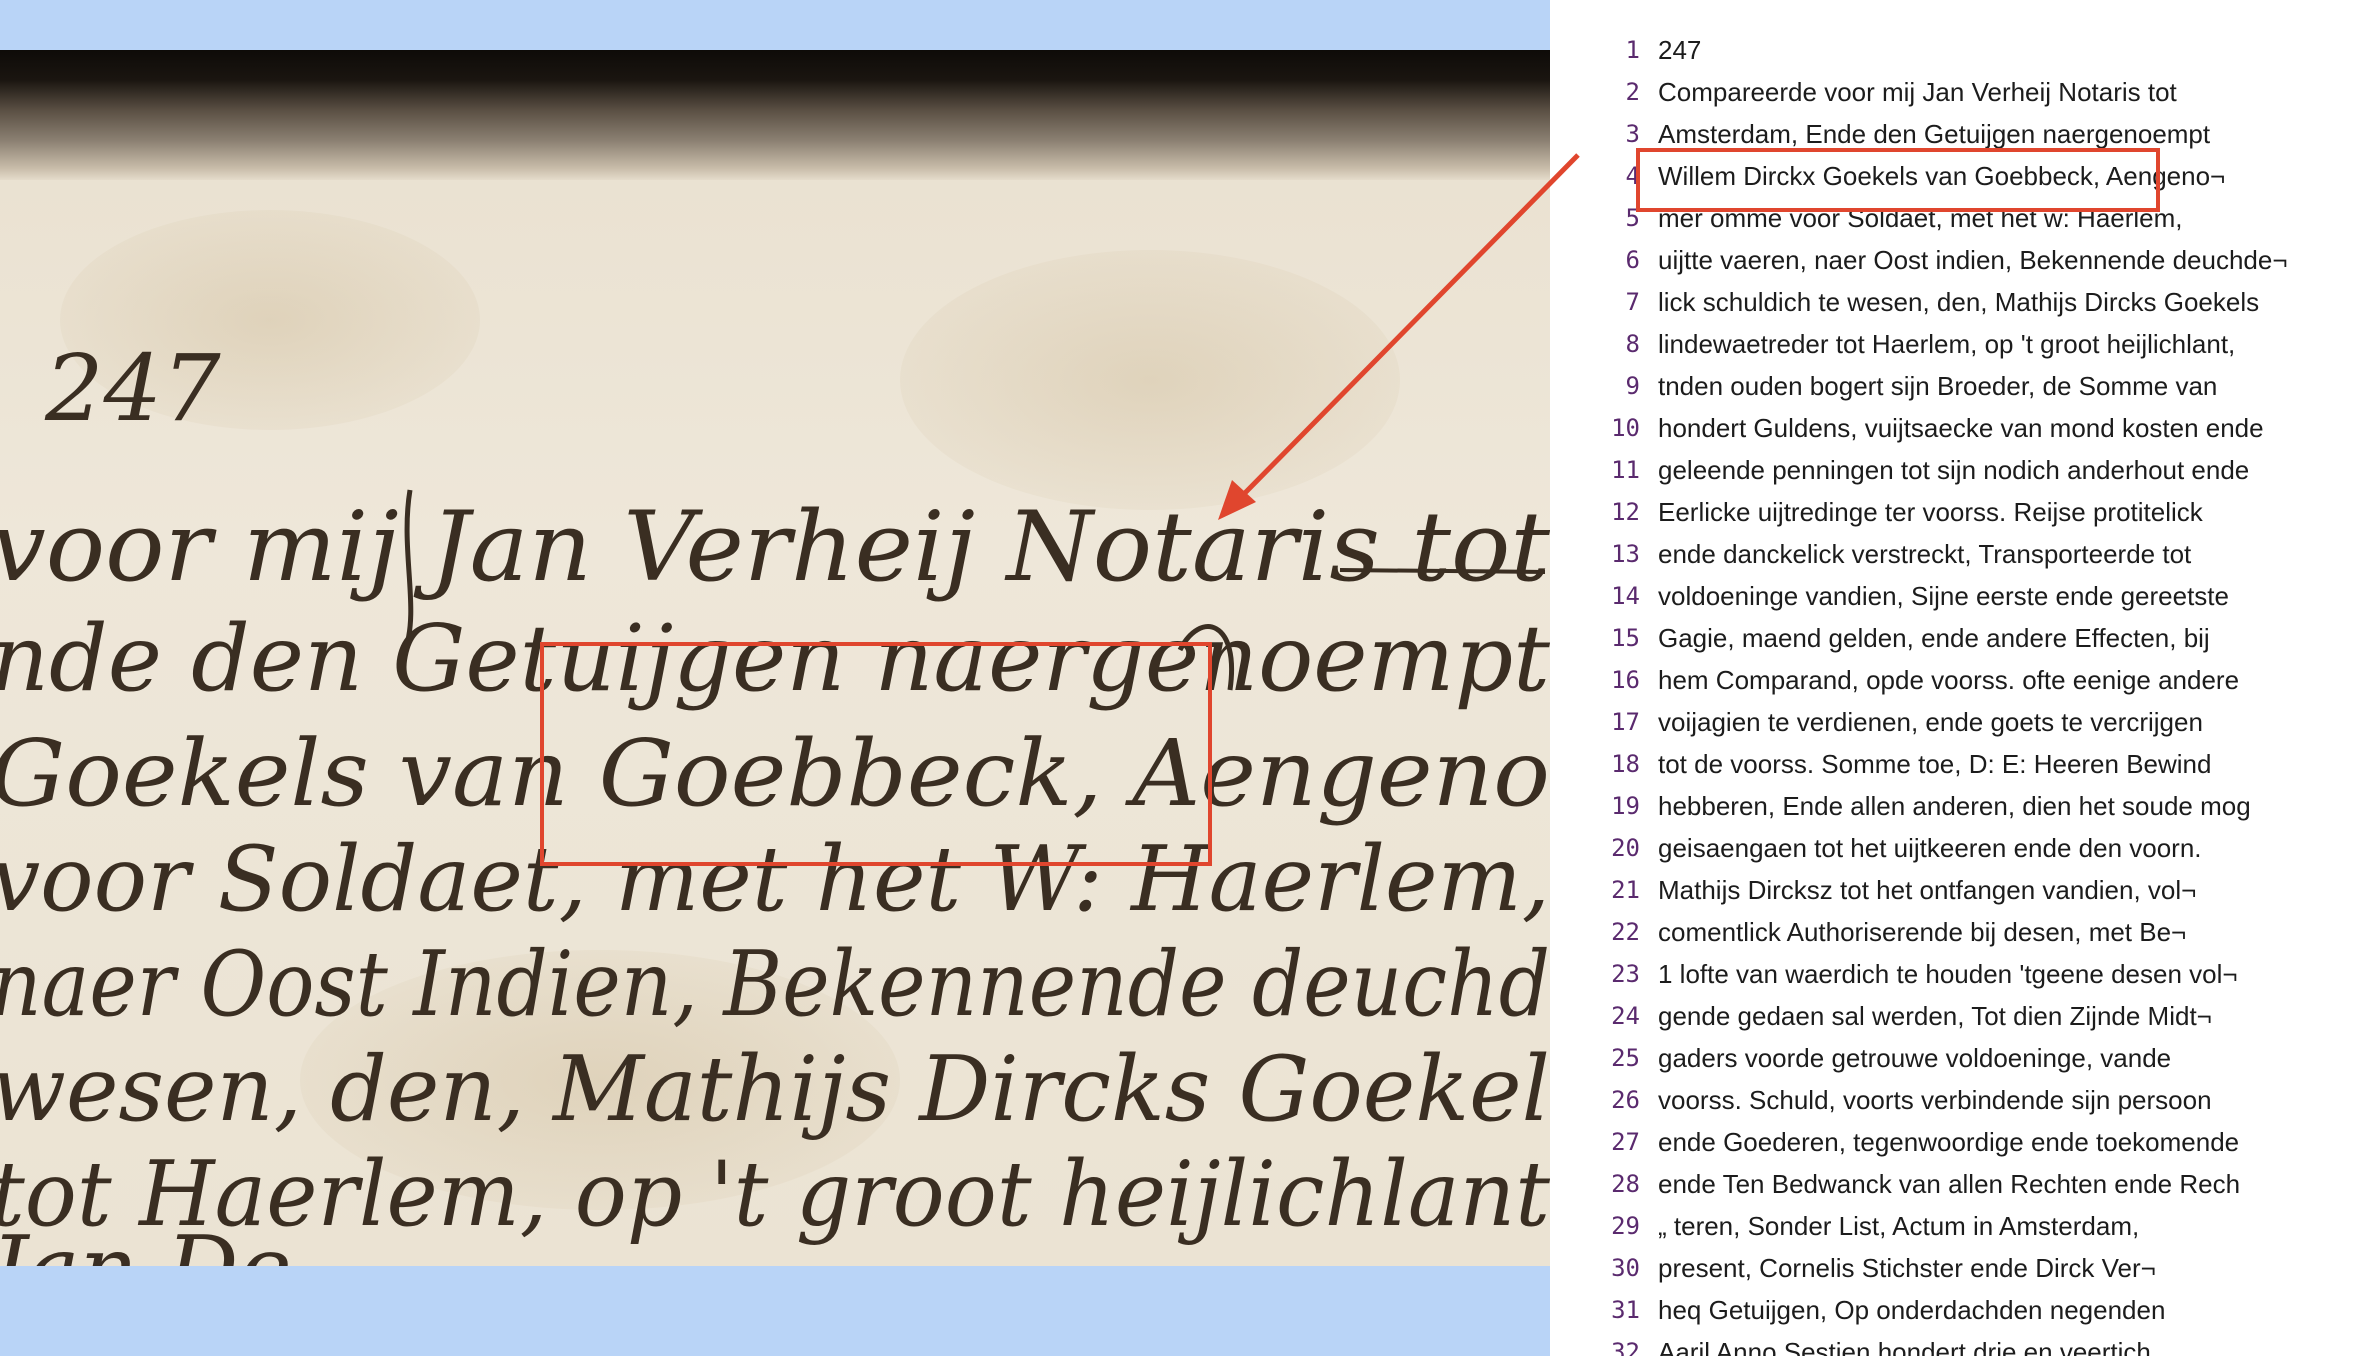 The height and width of the screenshot is (1356, 2360). I want to click on line-number: 30, so click(1625, 1268).